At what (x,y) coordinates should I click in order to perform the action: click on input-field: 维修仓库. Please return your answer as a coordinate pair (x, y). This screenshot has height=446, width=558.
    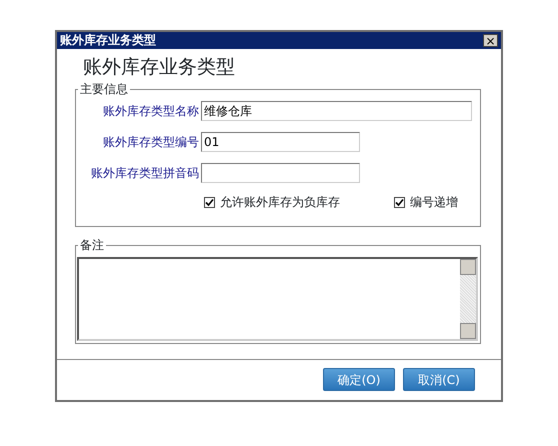
    Looking at the image, I should click on (336, 111).